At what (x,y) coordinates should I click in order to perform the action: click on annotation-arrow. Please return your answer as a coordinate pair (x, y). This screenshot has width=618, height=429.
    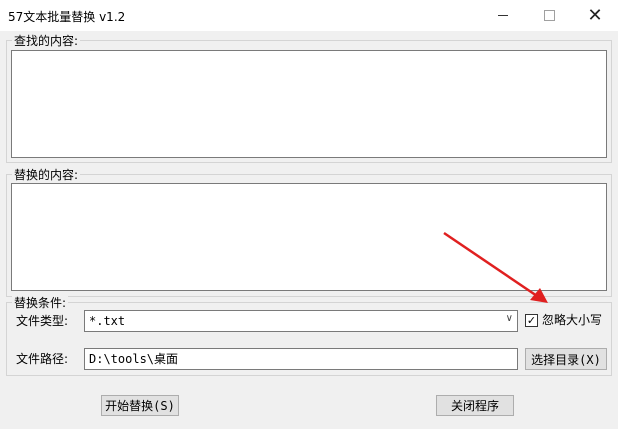
    Looking at the image, I should click on (495, 267).